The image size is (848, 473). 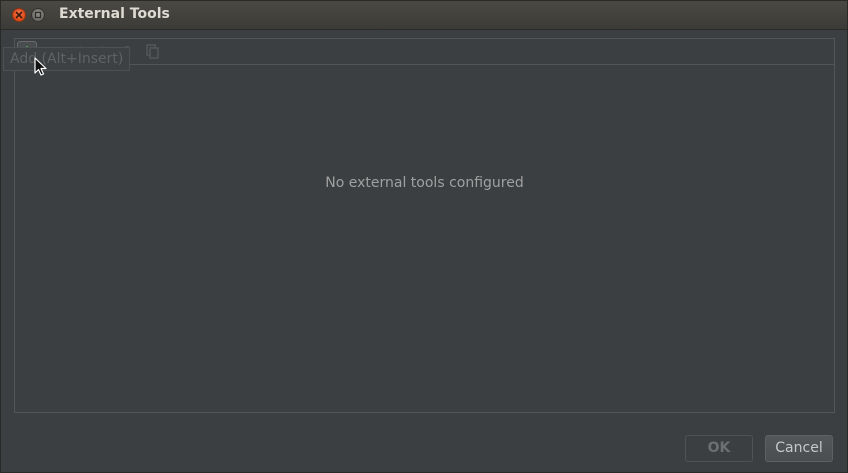 I want to click on tools-toolbar, so click(x=424, y=52).